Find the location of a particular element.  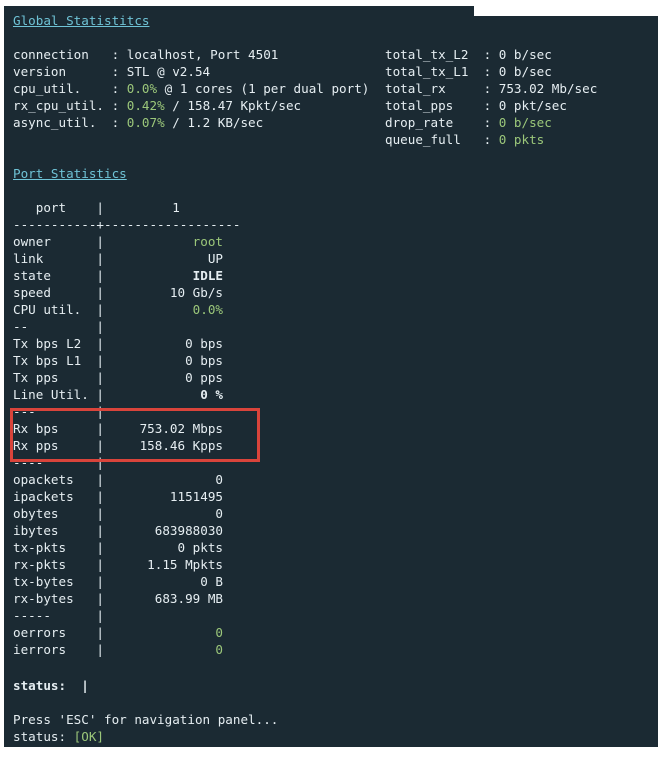

connection-row: connection : localhost, Port 4501 is located at coordinates (146, 54).